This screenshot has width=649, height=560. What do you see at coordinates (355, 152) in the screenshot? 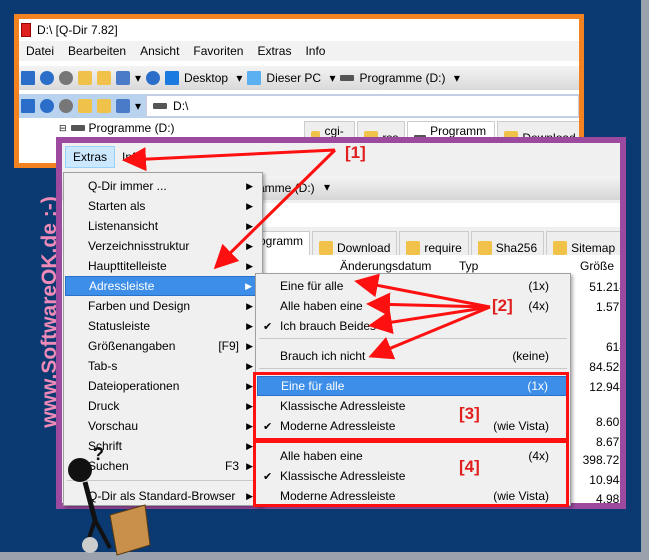
I see `annotation-label-1: [1]` at bounding box center [355, 152].